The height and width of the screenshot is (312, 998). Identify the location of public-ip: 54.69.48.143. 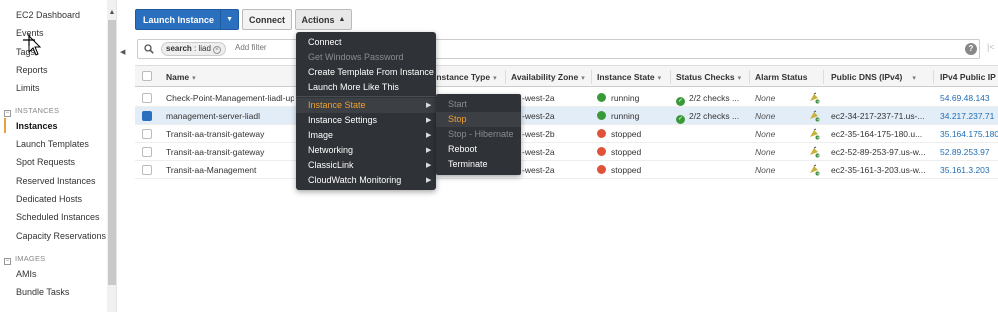
(969, 98).